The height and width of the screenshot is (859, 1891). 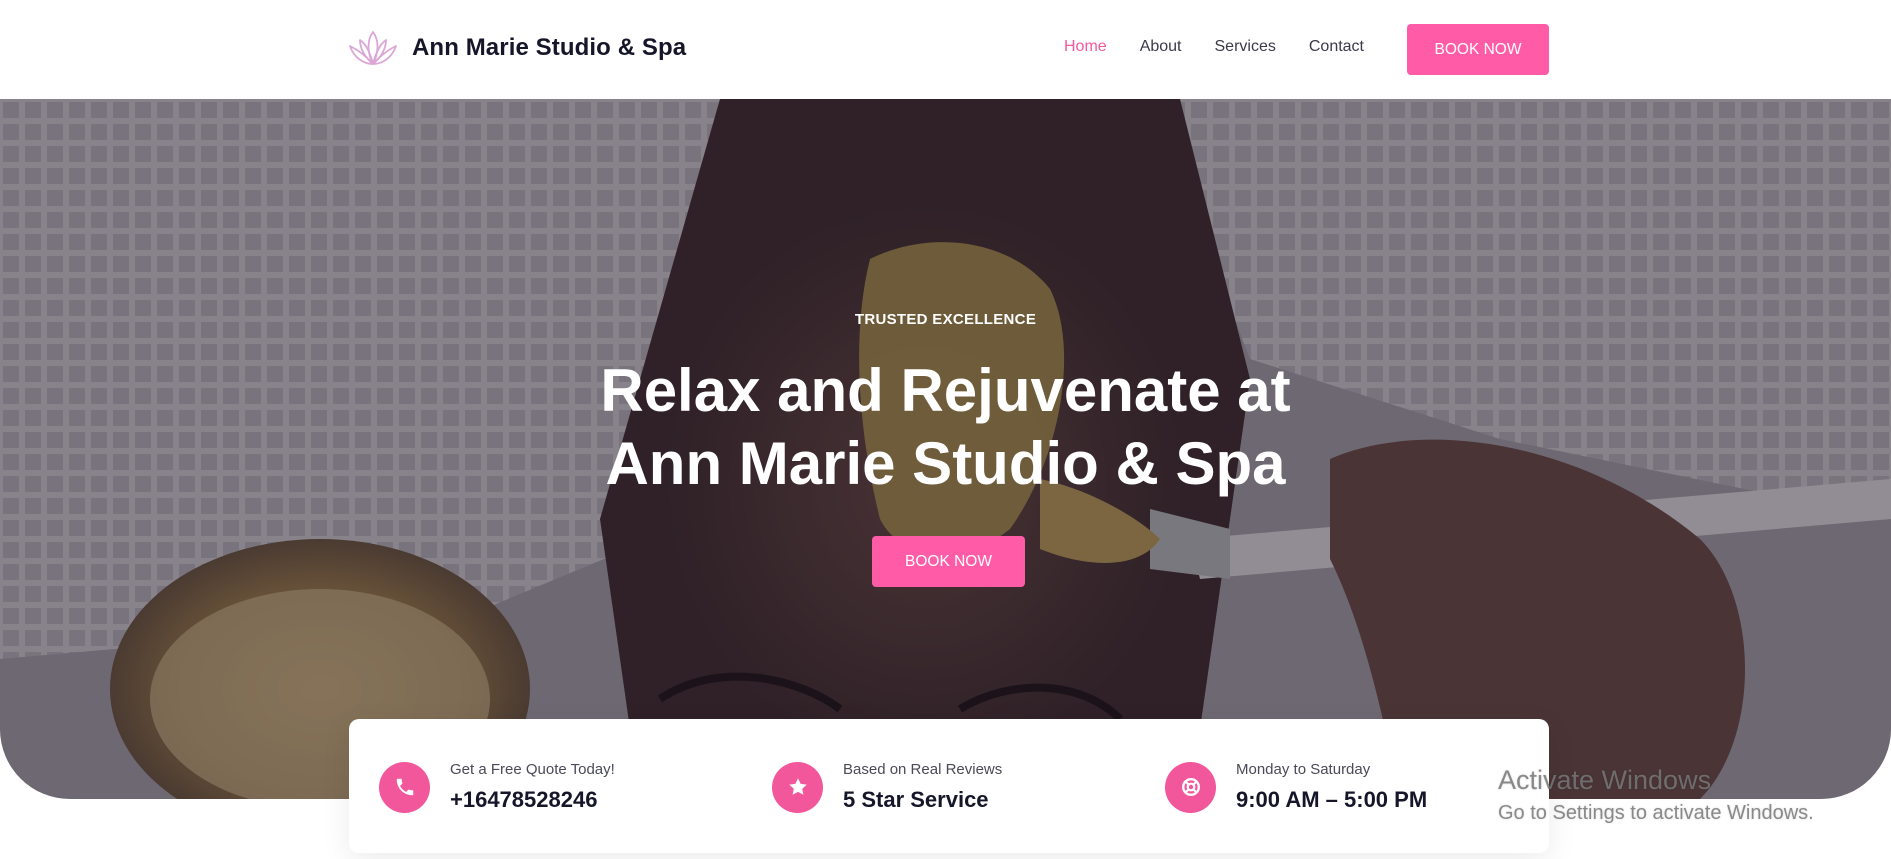 I want to click on main-nav: Home About Services Contact, so click(x=1230, y=47).